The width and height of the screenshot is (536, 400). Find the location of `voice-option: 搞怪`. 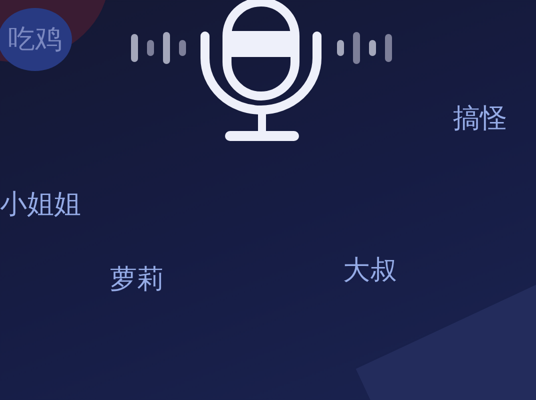

voice-option: 搞怪 is located at coordinates (480, 118).